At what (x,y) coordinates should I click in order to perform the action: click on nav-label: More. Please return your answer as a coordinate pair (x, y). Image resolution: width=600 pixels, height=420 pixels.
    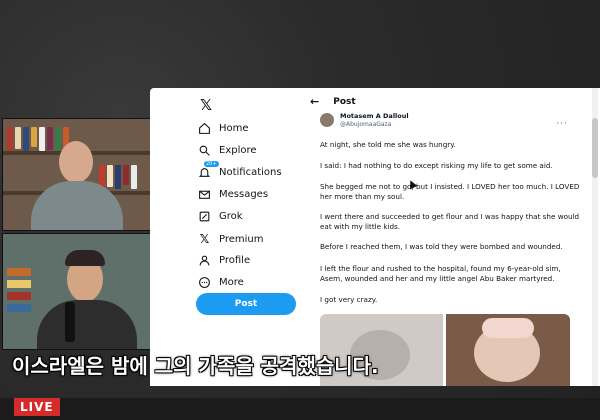
    Looking at the image, I should click on (231, 282).